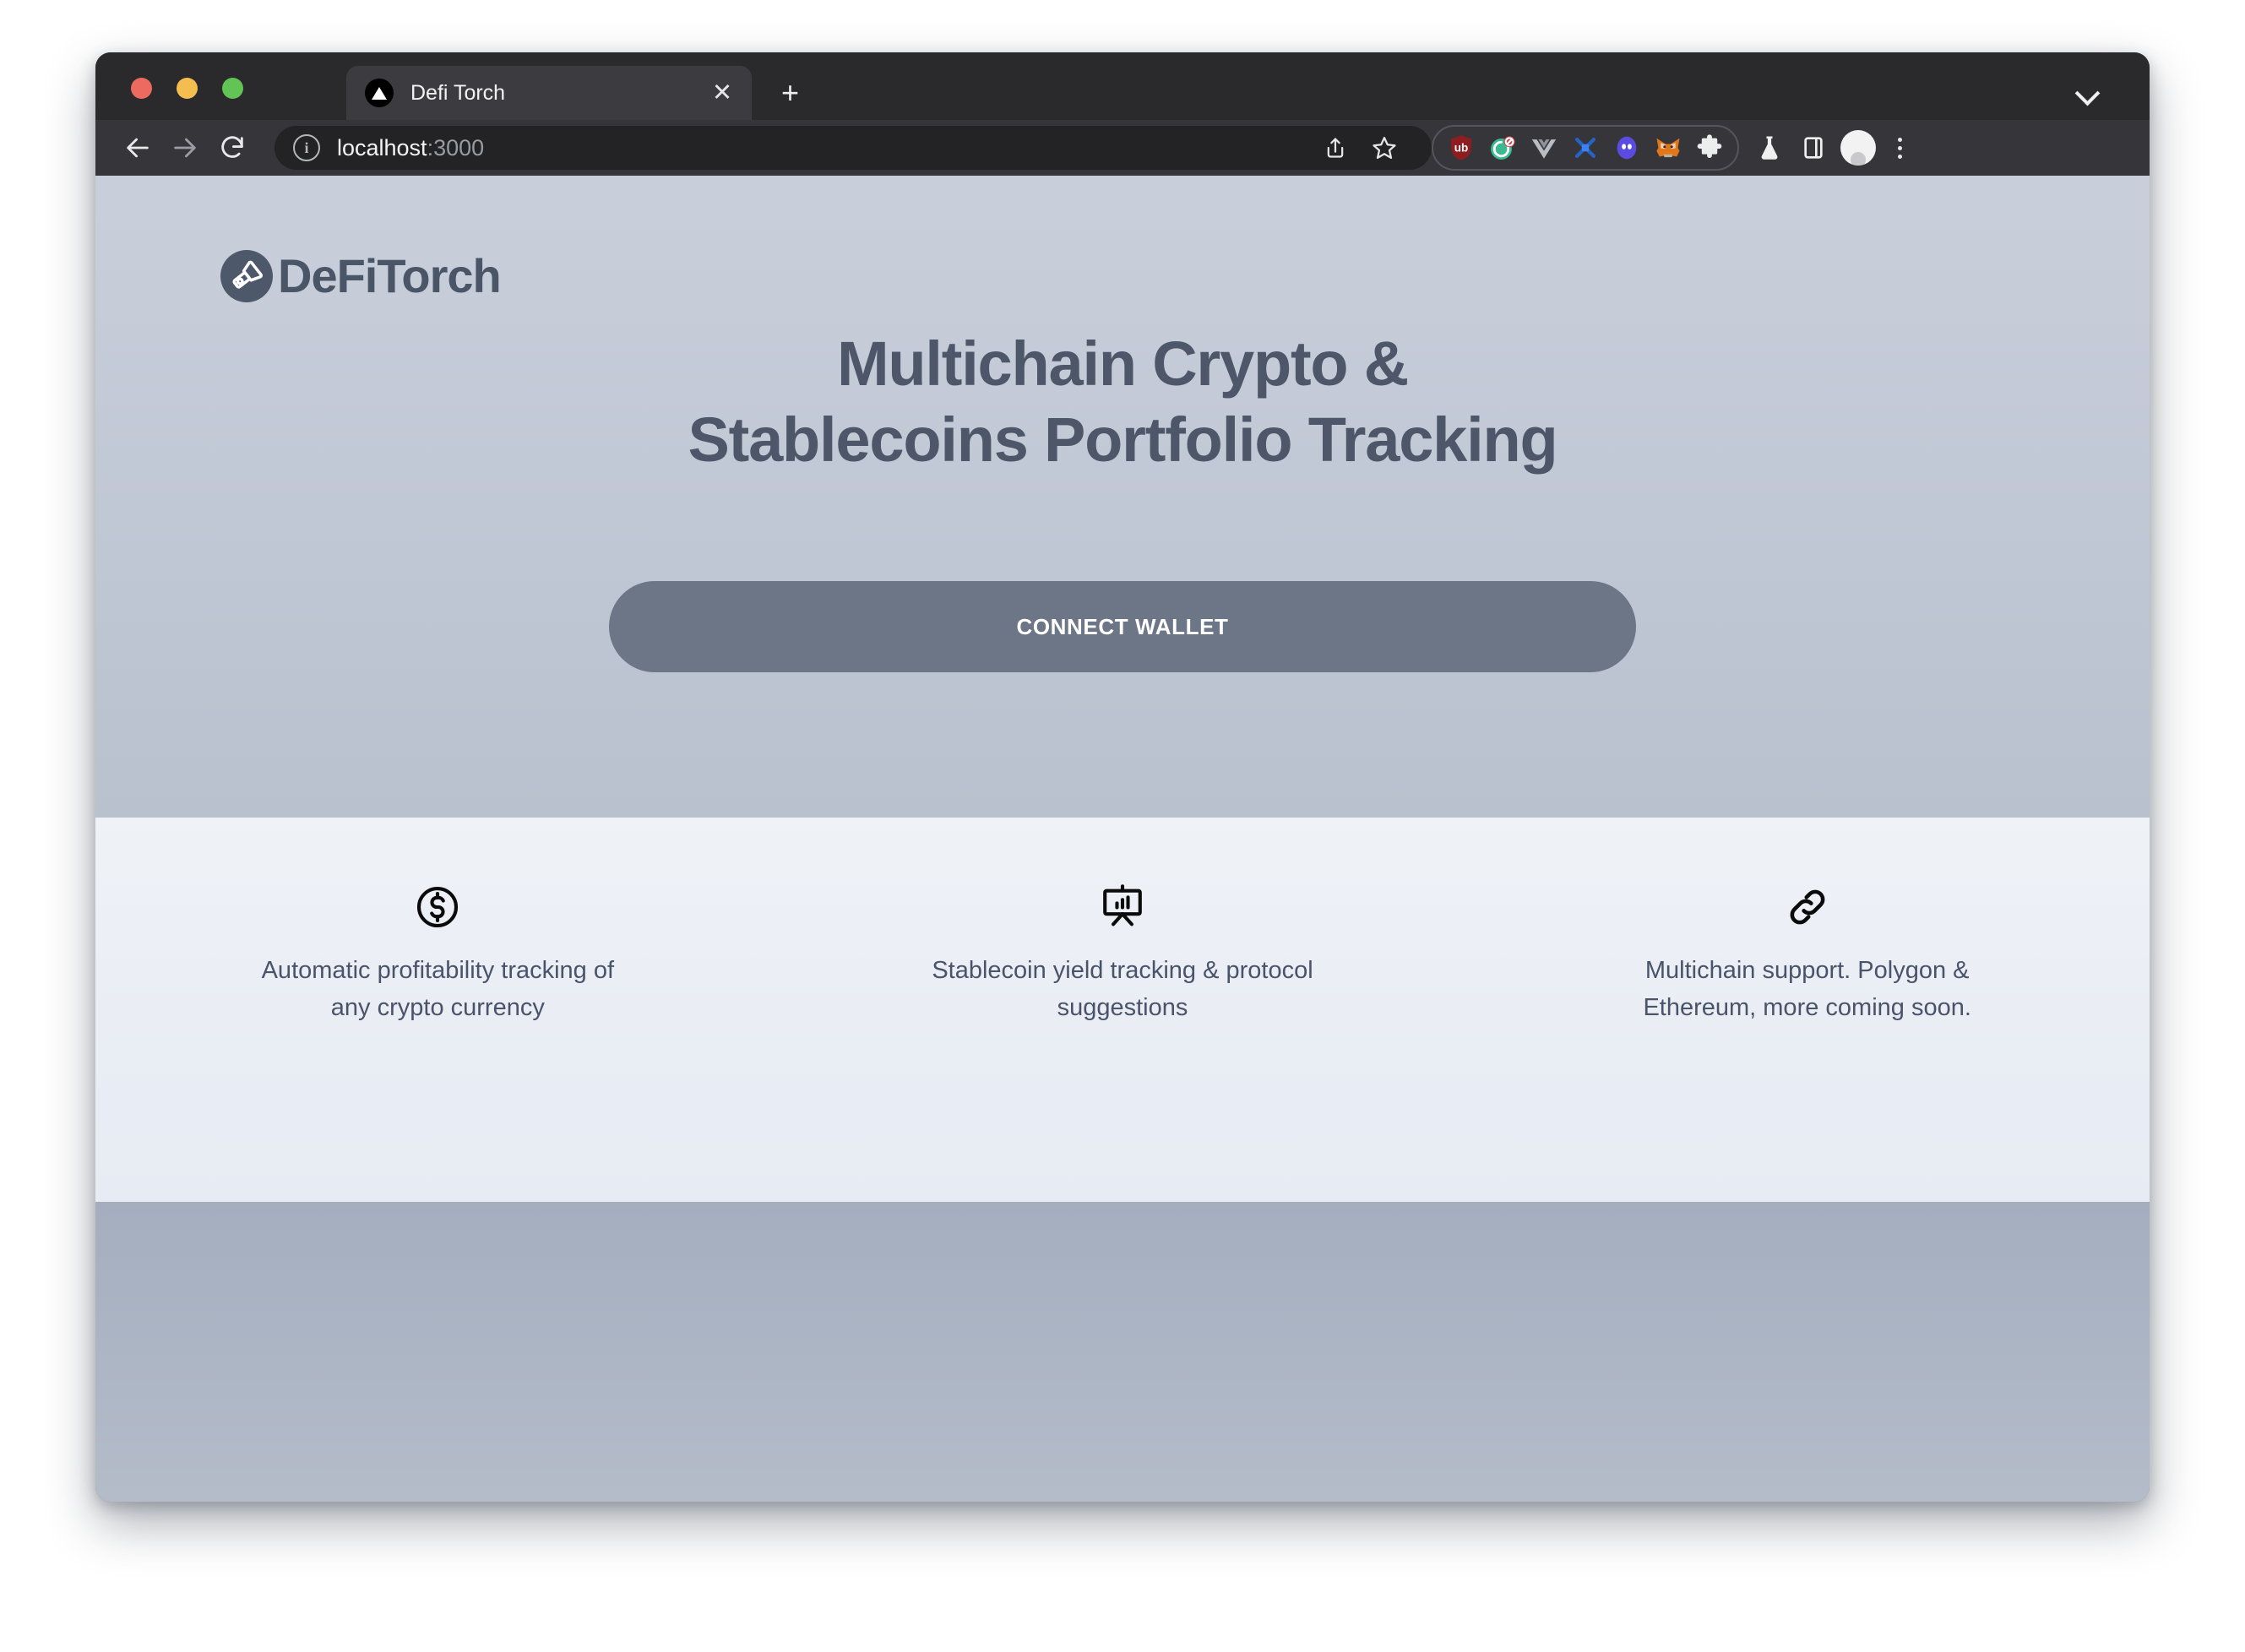 The height and width of the screenshot is (1652, 2245). Describe the element at coordinates (185, 147) in the screenshot. I see `forward-arrow-icon` at that location.